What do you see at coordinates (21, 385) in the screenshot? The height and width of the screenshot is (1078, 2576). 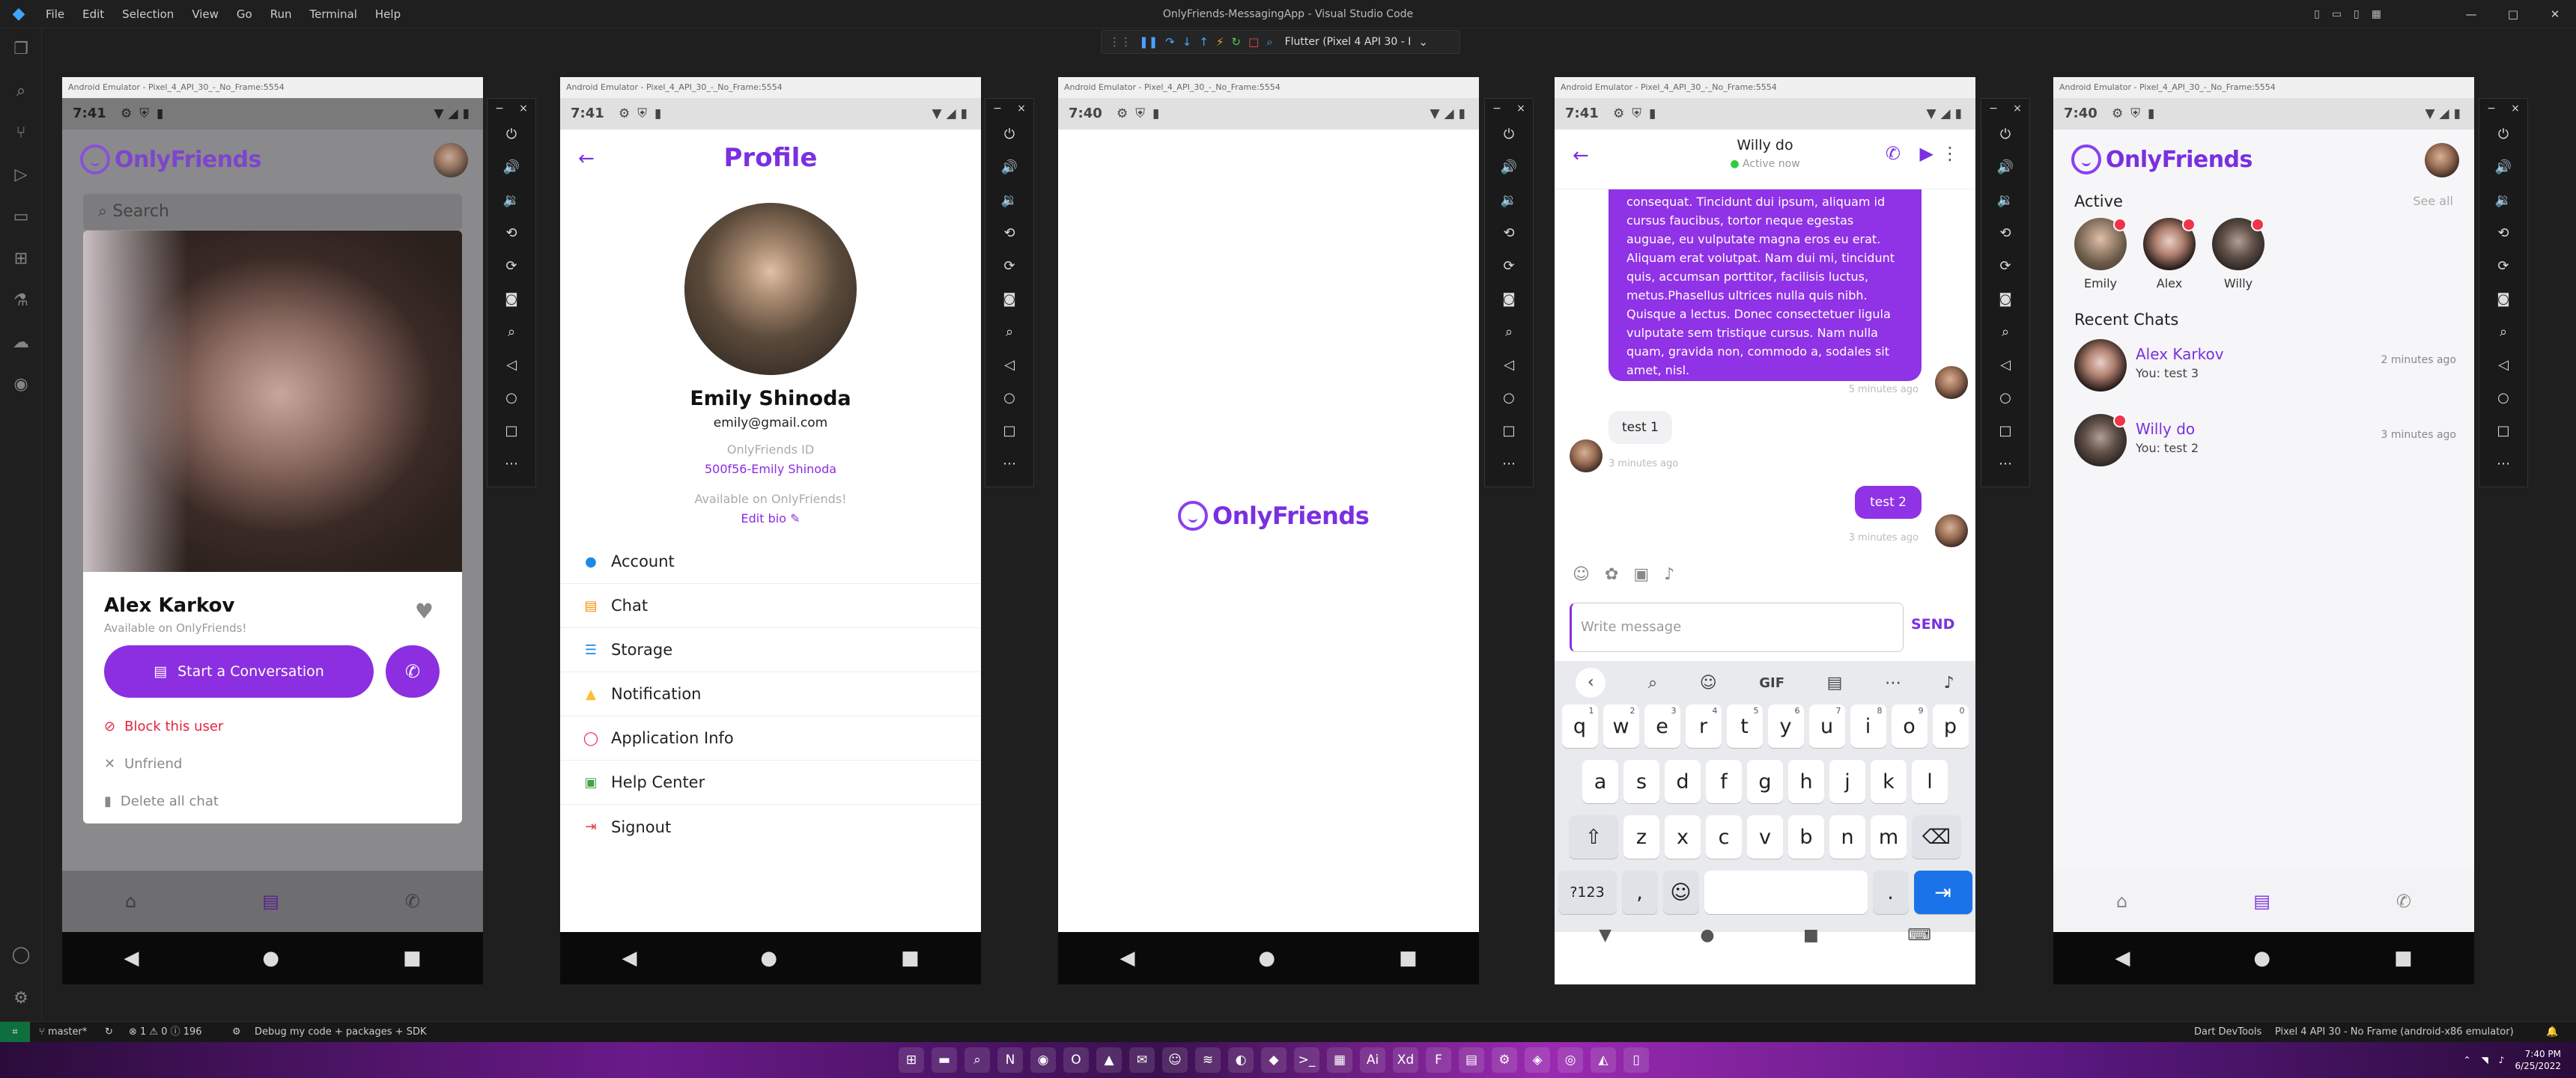 I see `github-icon: ◉` at bounding box center [21, 385].